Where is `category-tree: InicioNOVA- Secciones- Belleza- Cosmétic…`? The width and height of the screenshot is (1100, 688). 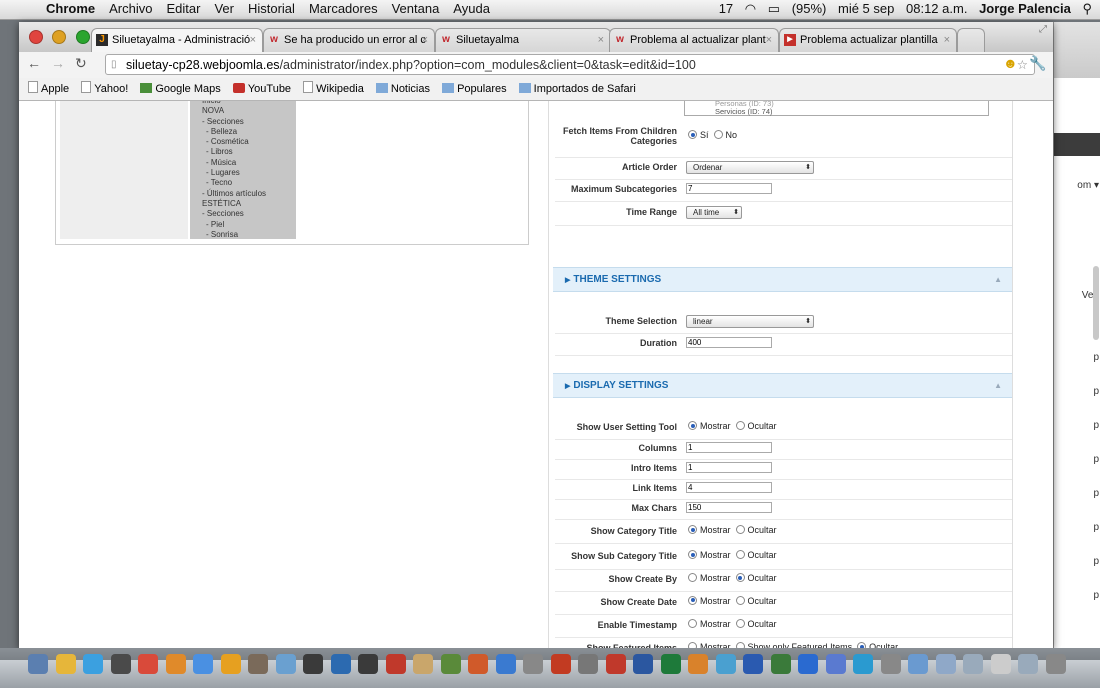
category-tree: InicioNOVA- Secciones- Belleza- Cosmétic… is located at coordinates (243, 170).